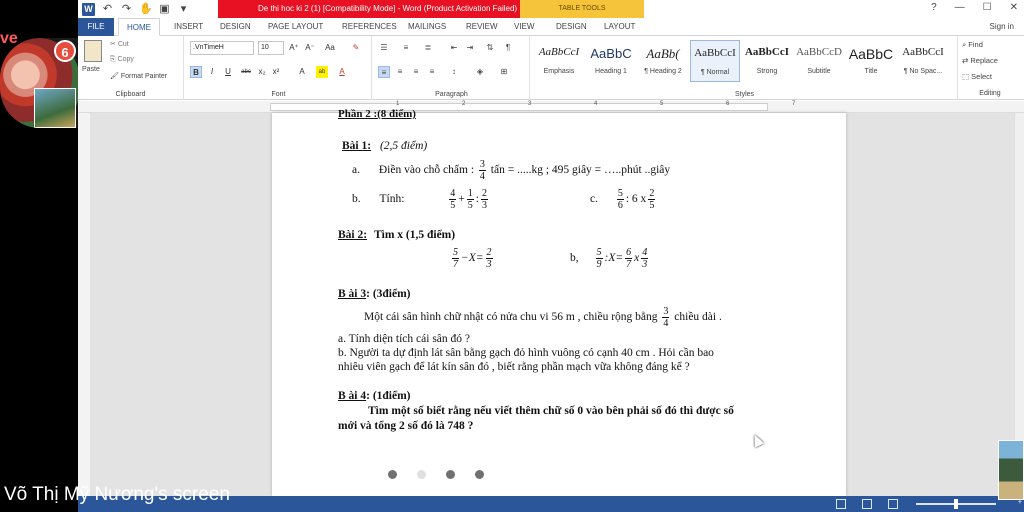  Describe the element at coordinates (164, 9) in the screenshot. I see `save-icon: ▣` at that location.